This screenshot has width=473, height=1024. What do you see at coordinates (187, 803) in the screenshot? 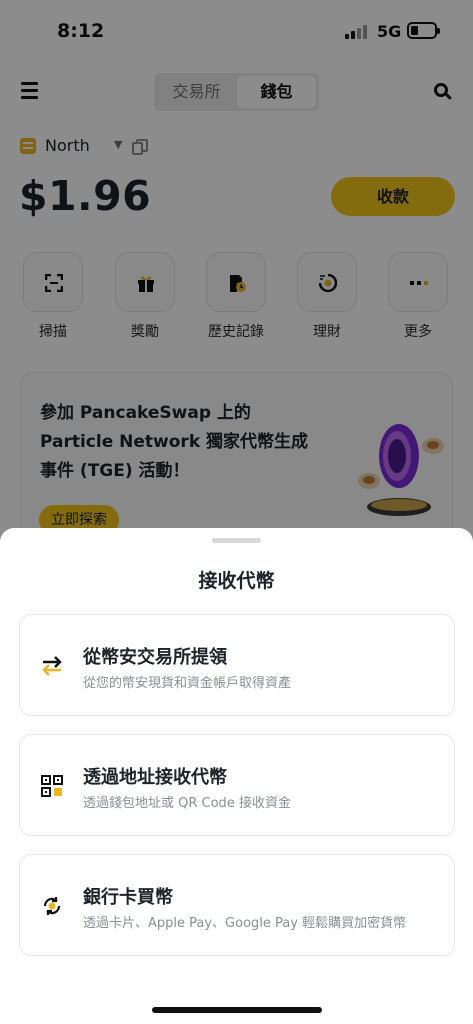
I see `option-description: 透過錢包地址或 QR Code 接收資金` at bounding box center [187, 803].